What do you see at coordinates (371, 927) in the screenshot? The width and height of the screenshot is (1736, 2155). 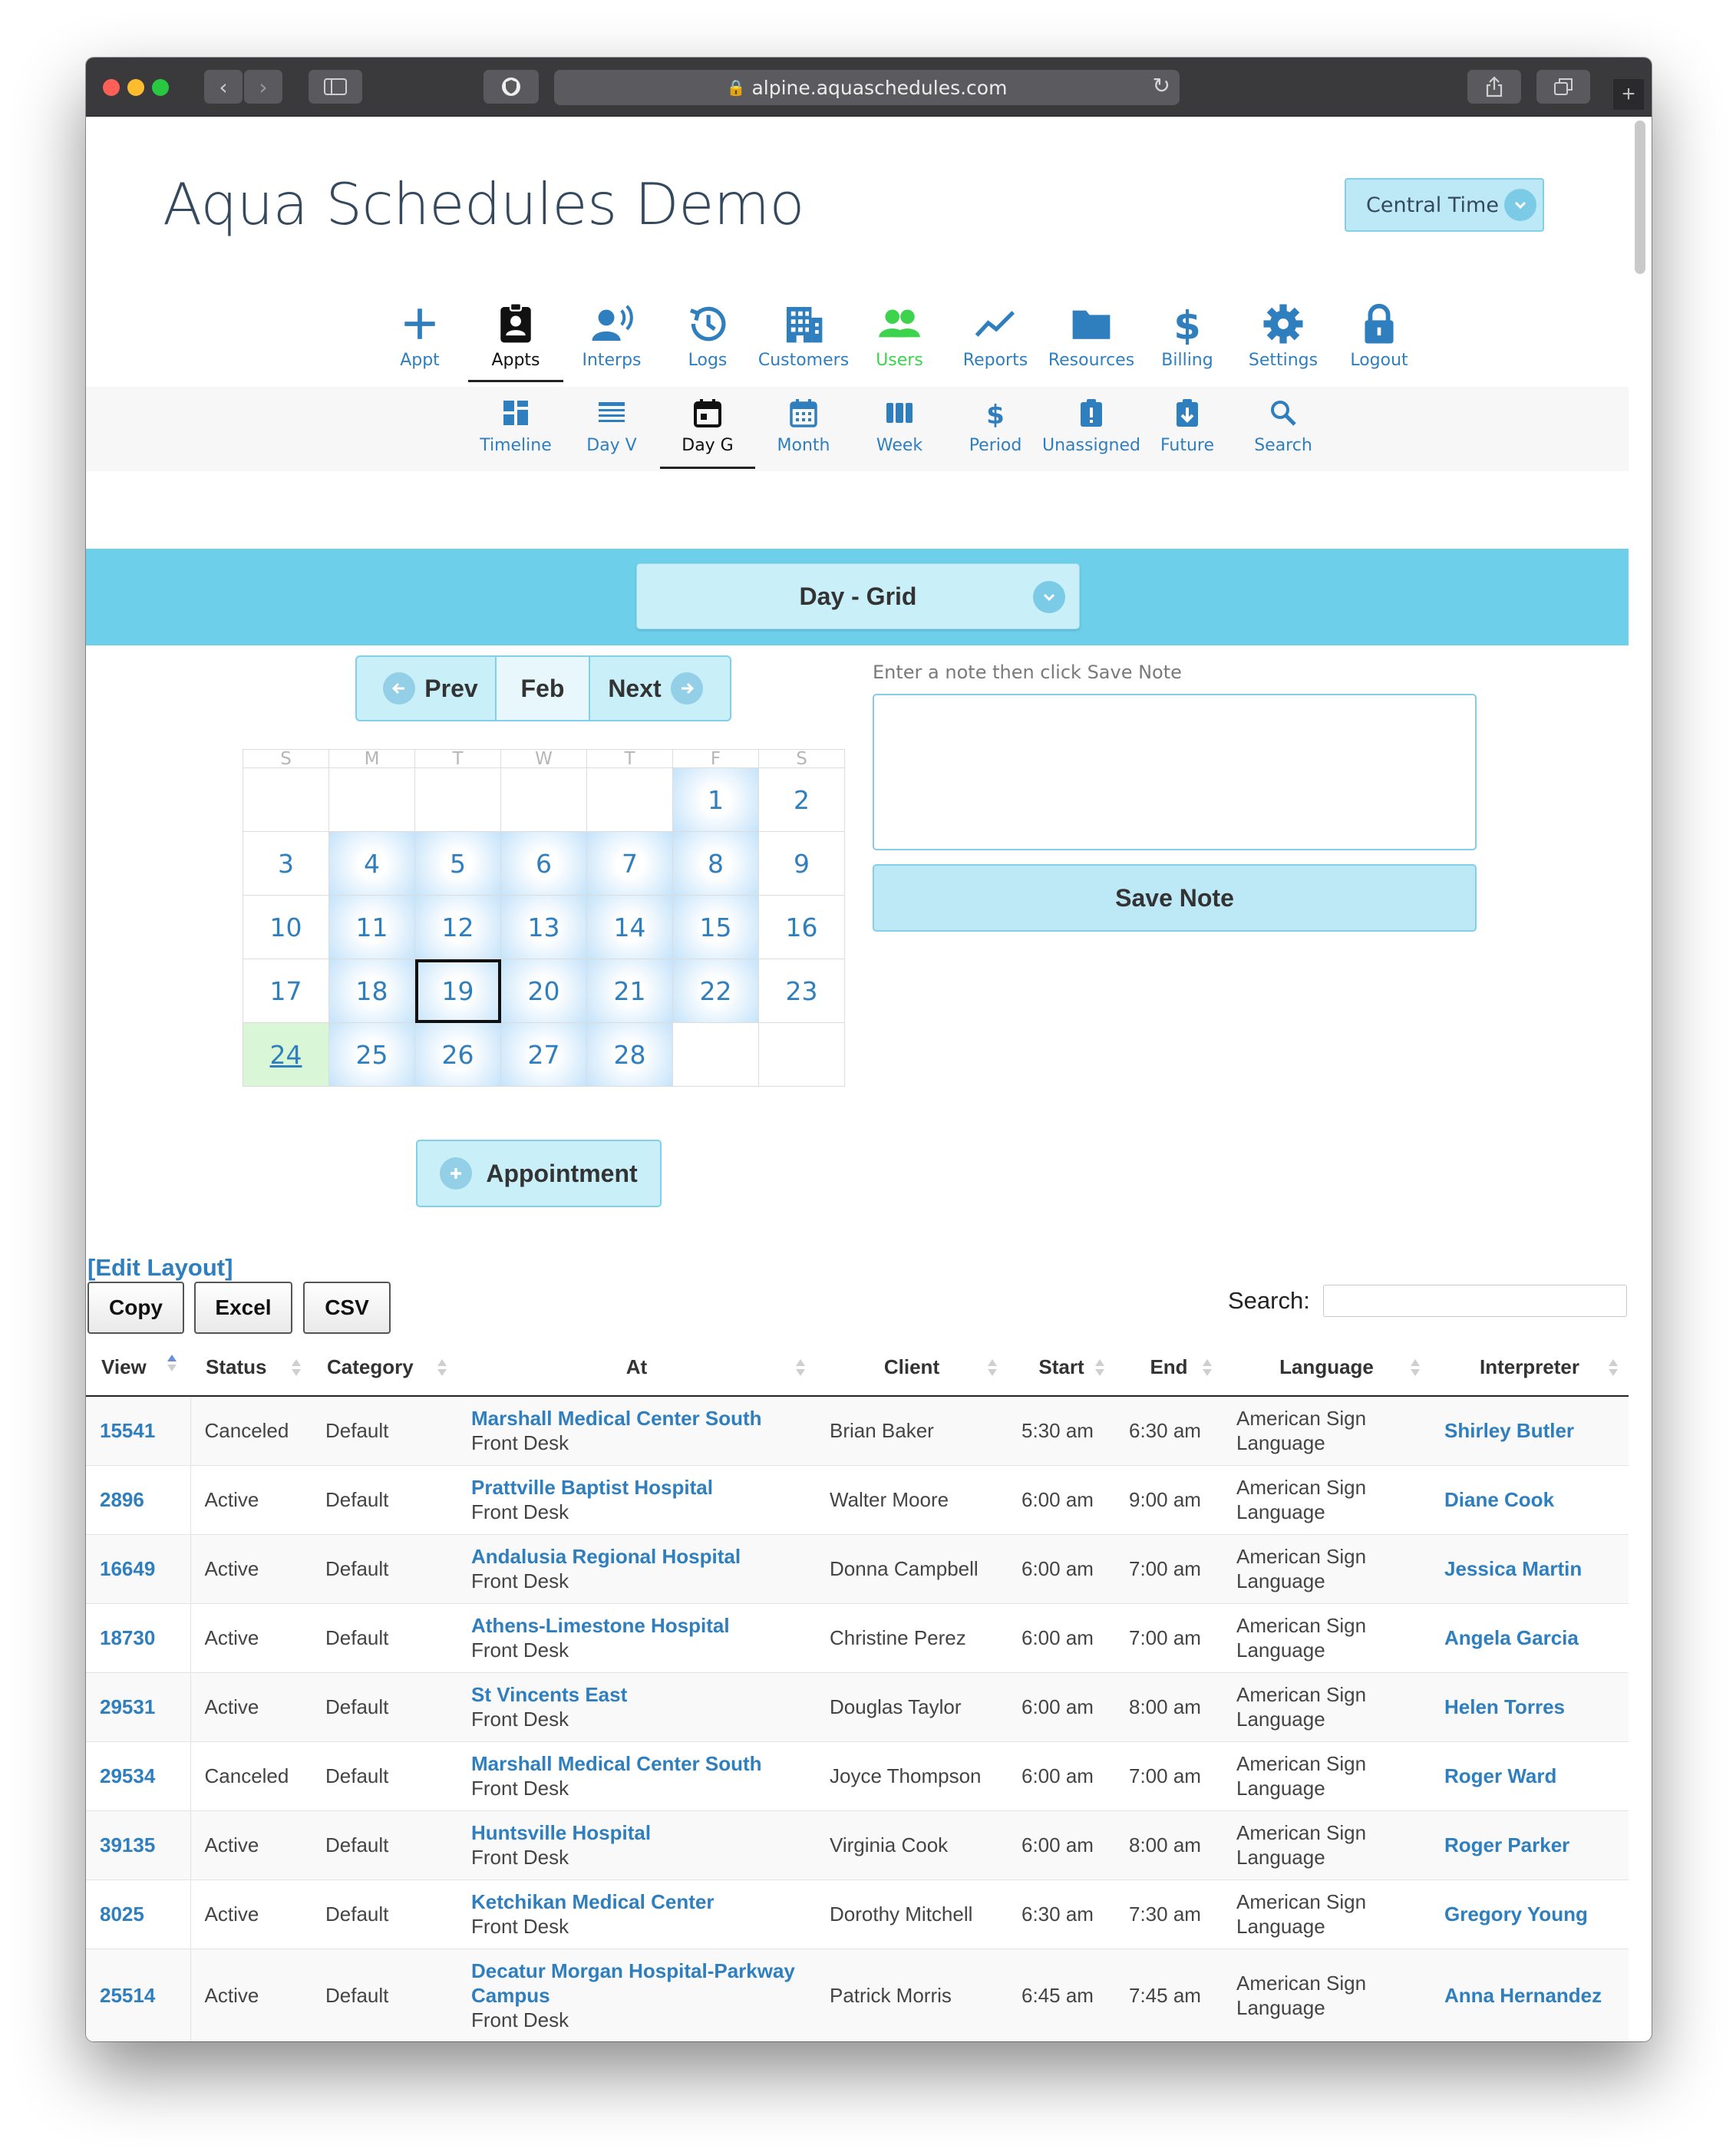 I see `calendar-day: 11` at bounding box center [371, 927].